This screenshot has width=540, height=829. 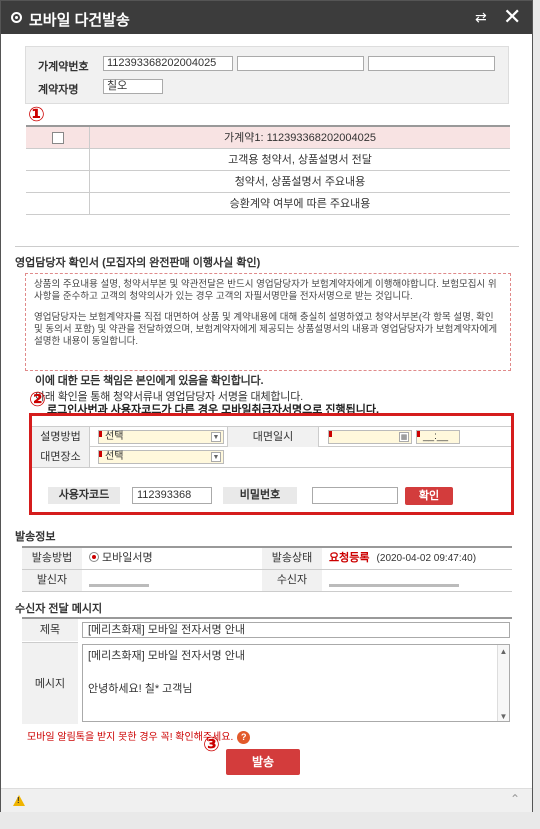 What do you see at coordinates (19, 800) in the screenshot?
I see `warning-icon` at bounding box center [19, 800].